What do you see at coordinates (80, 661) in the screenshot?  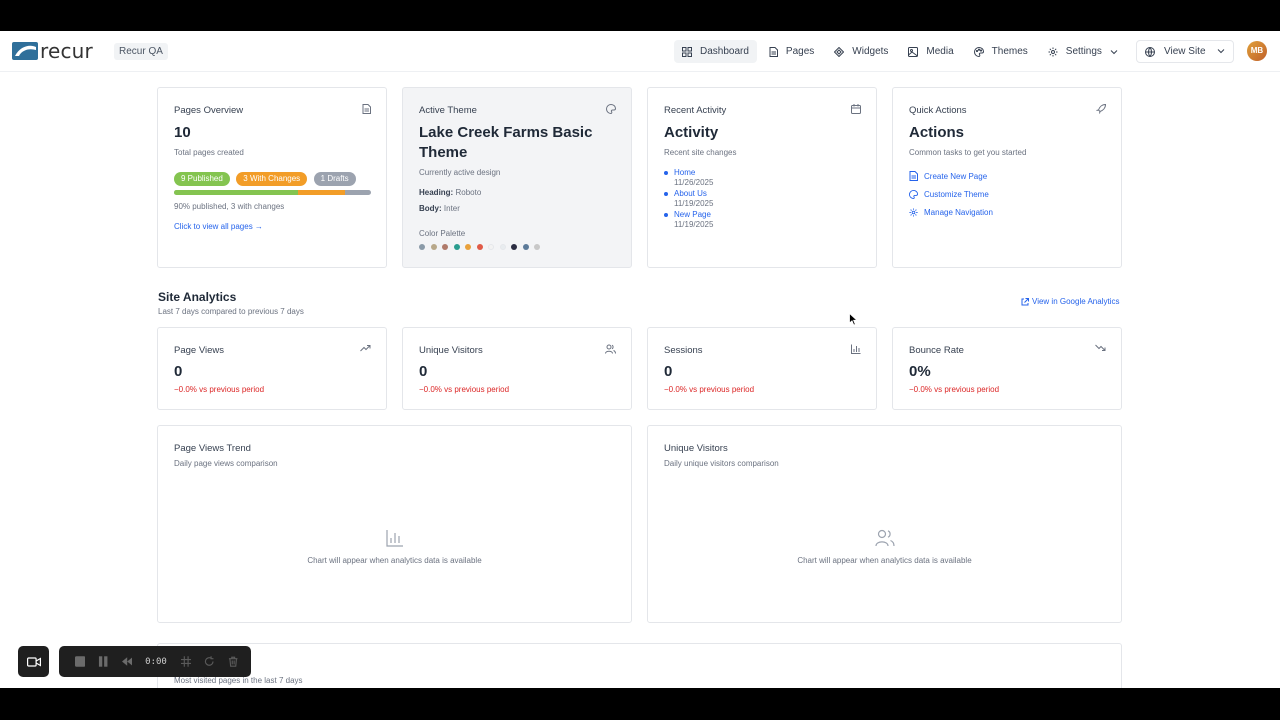 I see `stop-icon` at bounding box center [80, 661].